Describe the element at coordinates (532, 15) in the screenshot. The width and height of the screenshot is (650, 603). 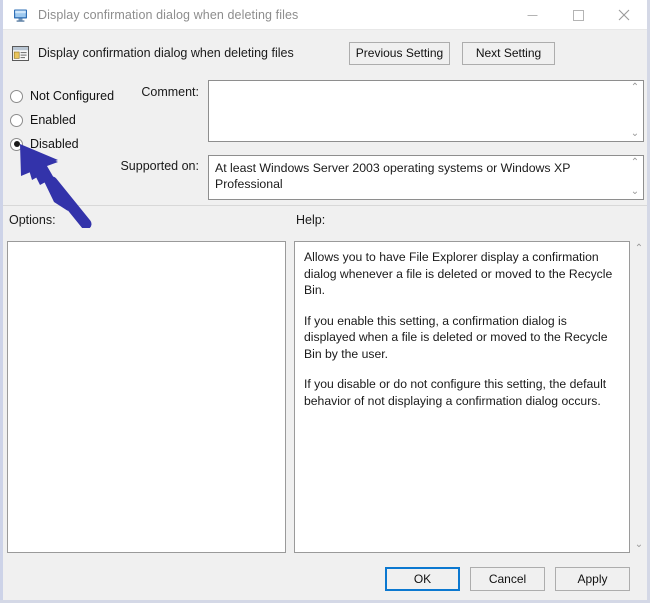
I see `minimize-button` at that location.